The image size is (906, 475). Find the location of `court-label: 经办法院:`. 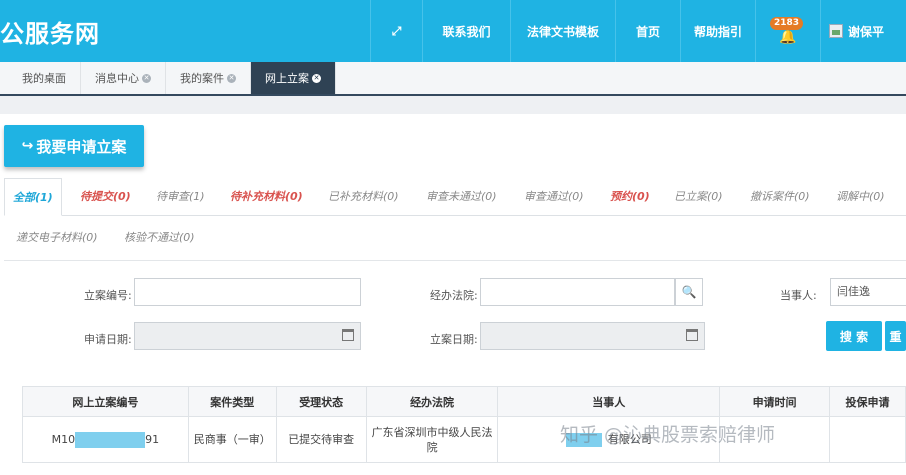

court-label: 经办法院: is located at coordinates (454, 295).